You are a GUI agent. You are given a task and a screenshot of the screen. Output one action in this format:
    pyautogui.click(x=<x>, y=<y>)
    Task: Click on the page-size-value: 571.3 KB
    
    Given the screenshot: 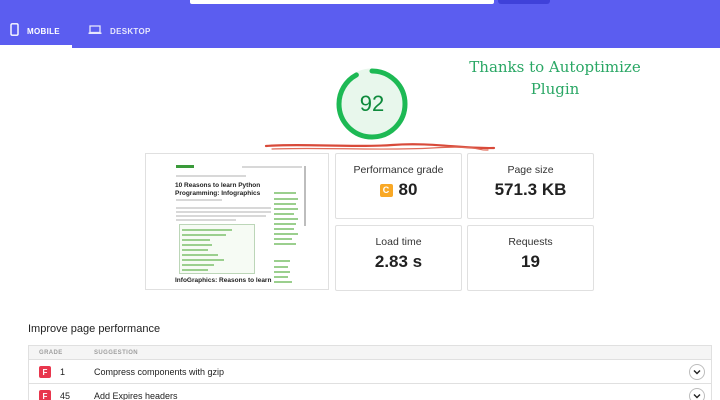 What is the action you would take?
    pyautogui.click(x=530, y=189)
    